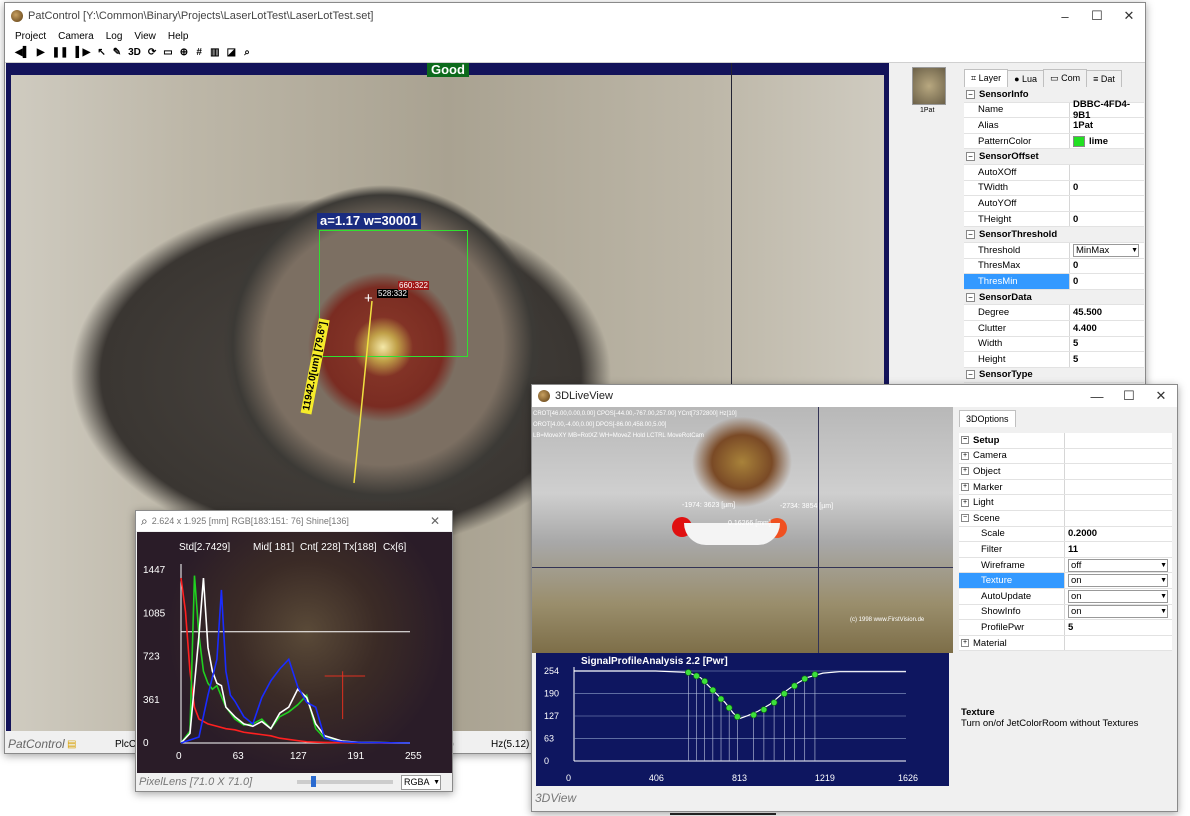 Image resolution: width=1190 pixels, height=816 pixels. What do you see at coordinates (1054, 360) in the screenshot?
I see `property-row: Height 5` at bounding box center [1054, 360].